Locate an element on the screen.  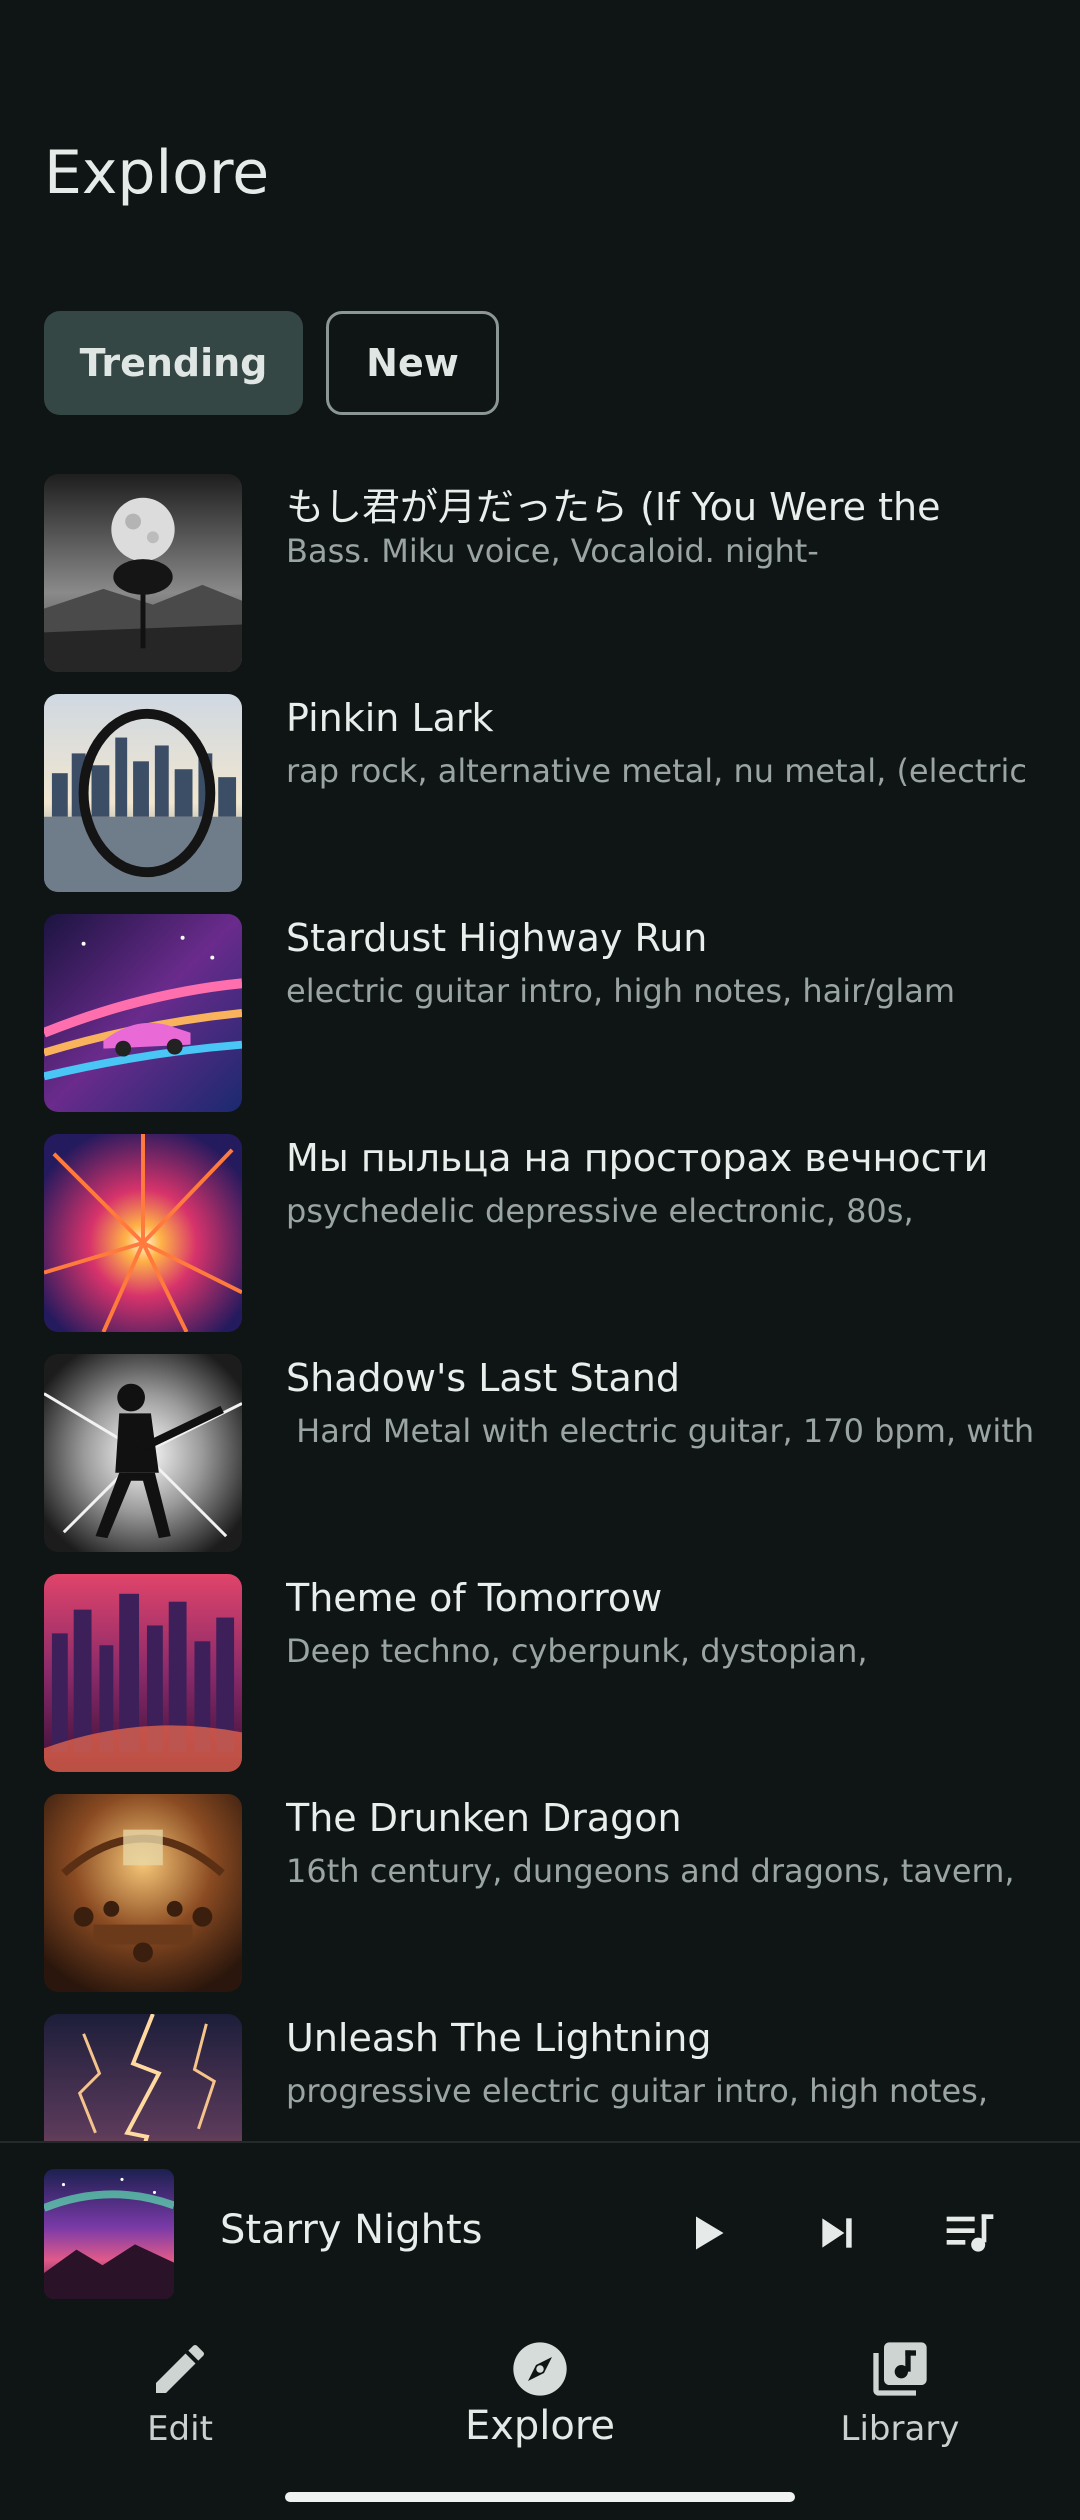
queue-music-icon is located at coordinates (970, 2233).